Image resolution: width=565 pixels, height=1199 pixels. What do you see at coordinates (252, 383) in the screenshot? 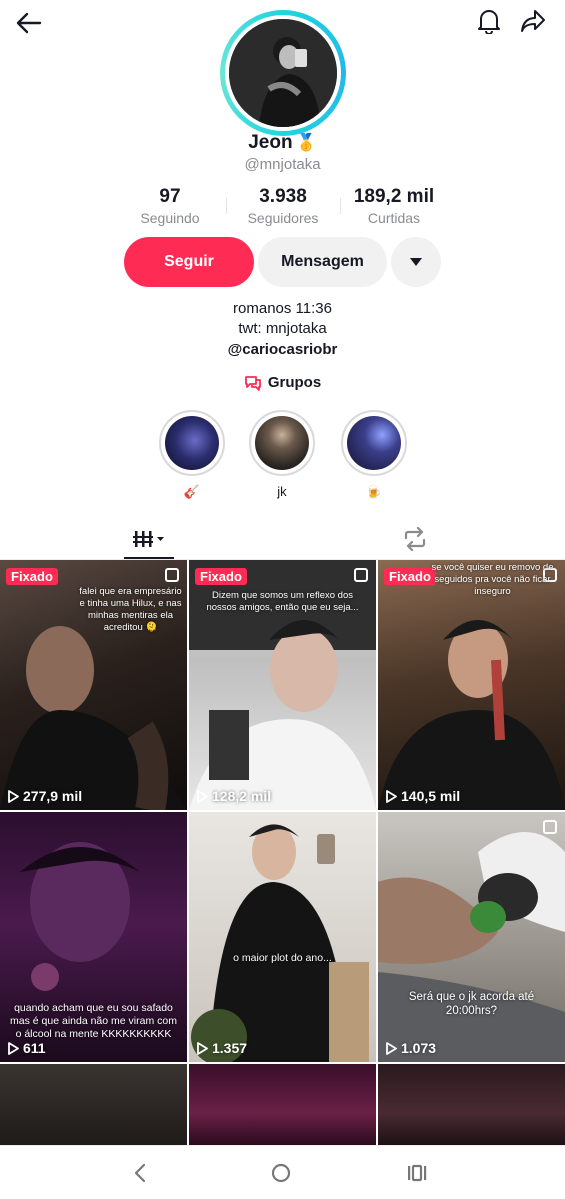
I see `chat-bubbles-icon` at bounding box center [252, 383].